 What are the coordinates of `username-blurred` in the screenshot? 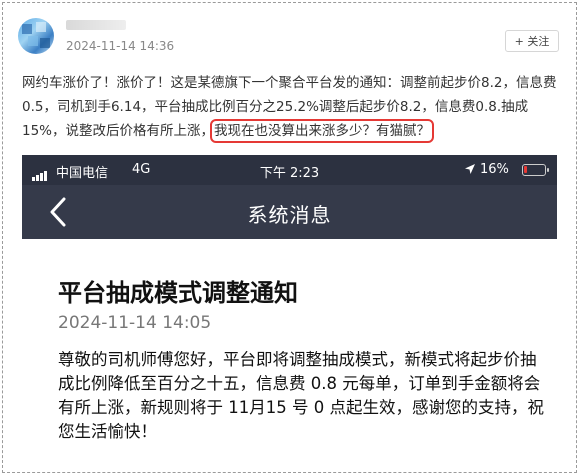 It's located at (96, 25).